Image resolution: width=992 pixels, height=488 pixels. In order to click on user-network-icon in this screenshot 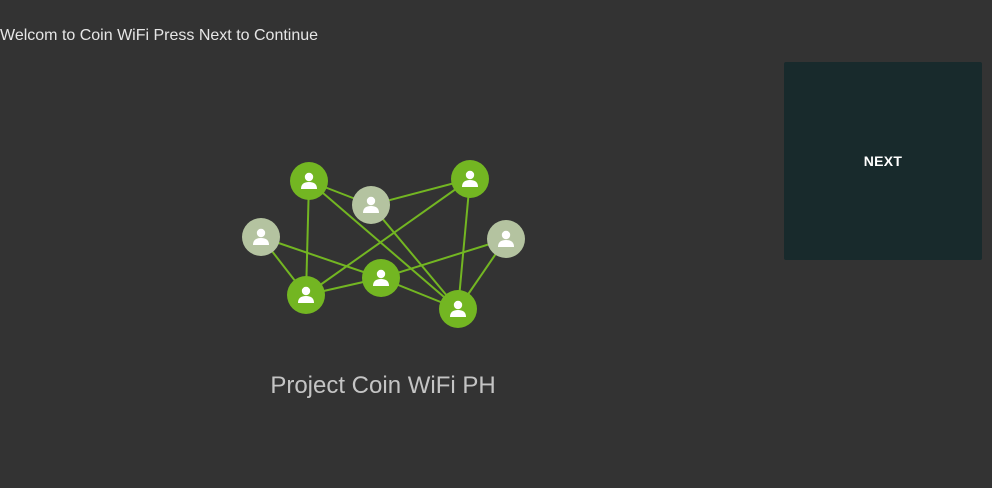, I will do `click(383, 244)`.